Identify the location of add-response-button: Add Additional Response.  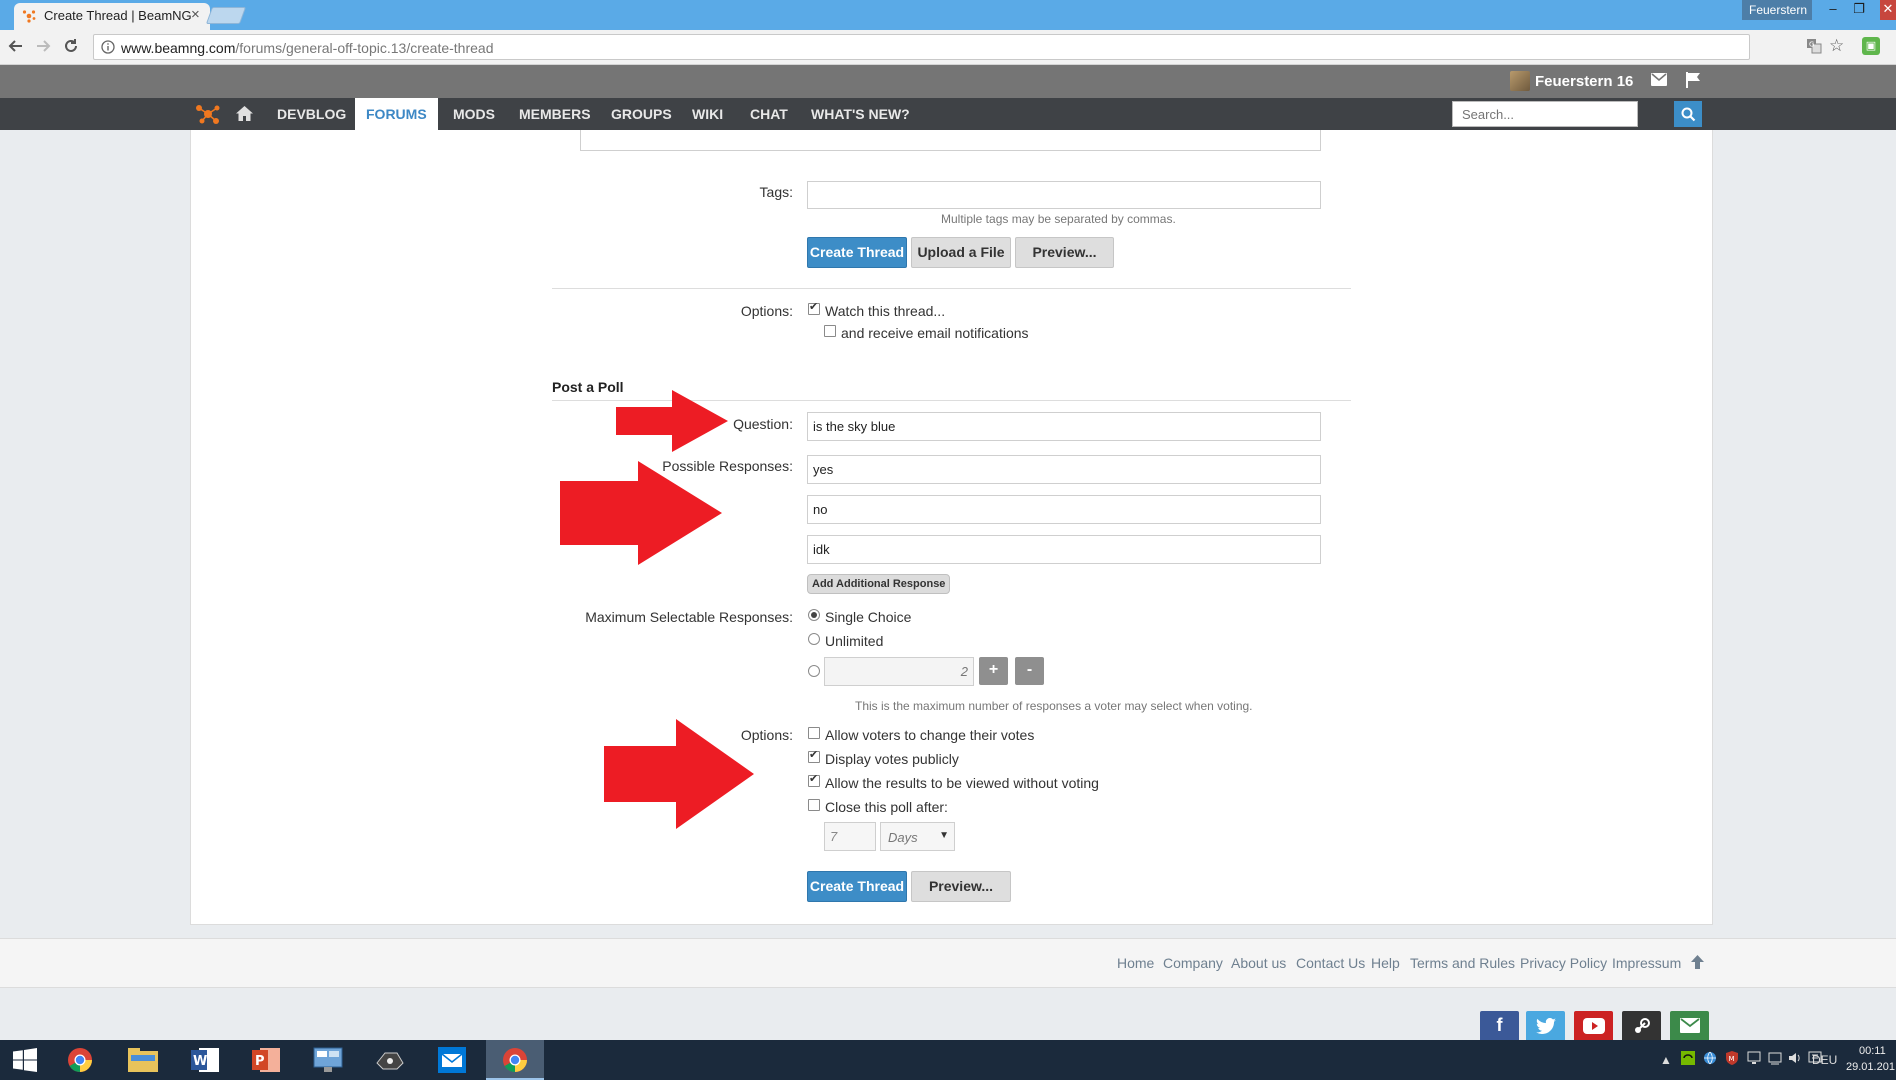
(879, 584).